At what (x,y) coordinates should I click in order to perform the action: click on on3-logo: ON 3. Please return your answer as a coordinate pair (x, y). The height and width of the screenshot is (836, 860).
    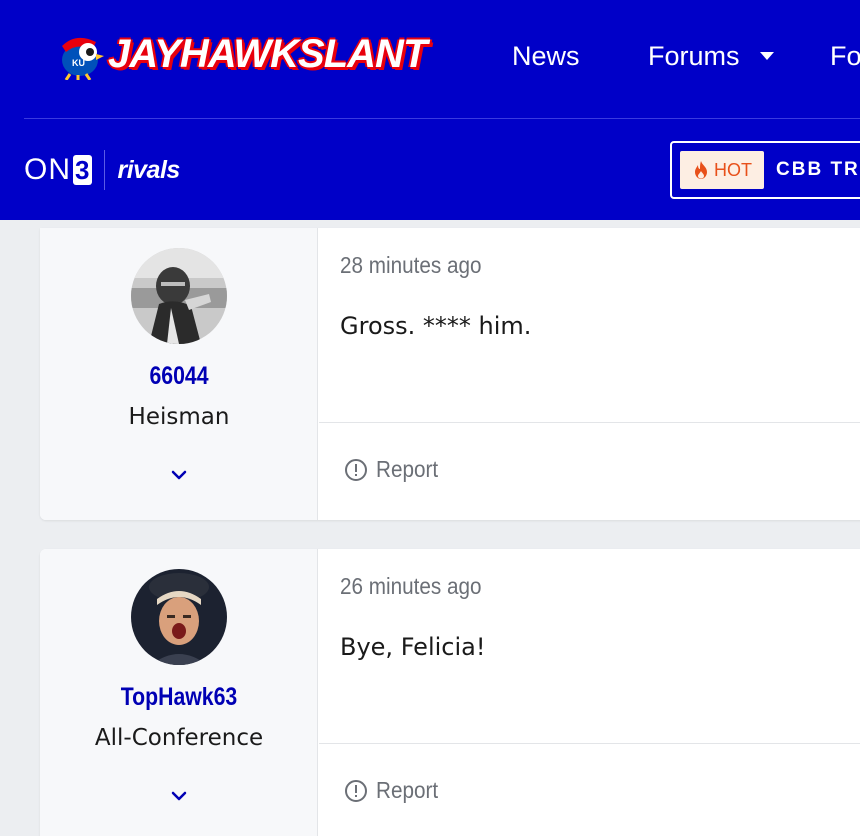
    Looking at the image, I should click on (58, 169).